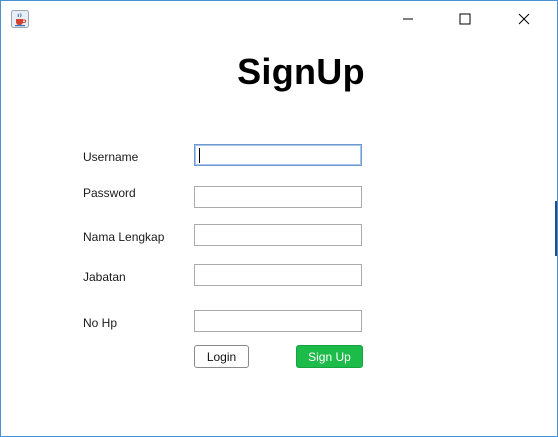  Describe the element at coordinates (20, 19) in the screenshot. I see `java-coffee-cup-icon` at that location.